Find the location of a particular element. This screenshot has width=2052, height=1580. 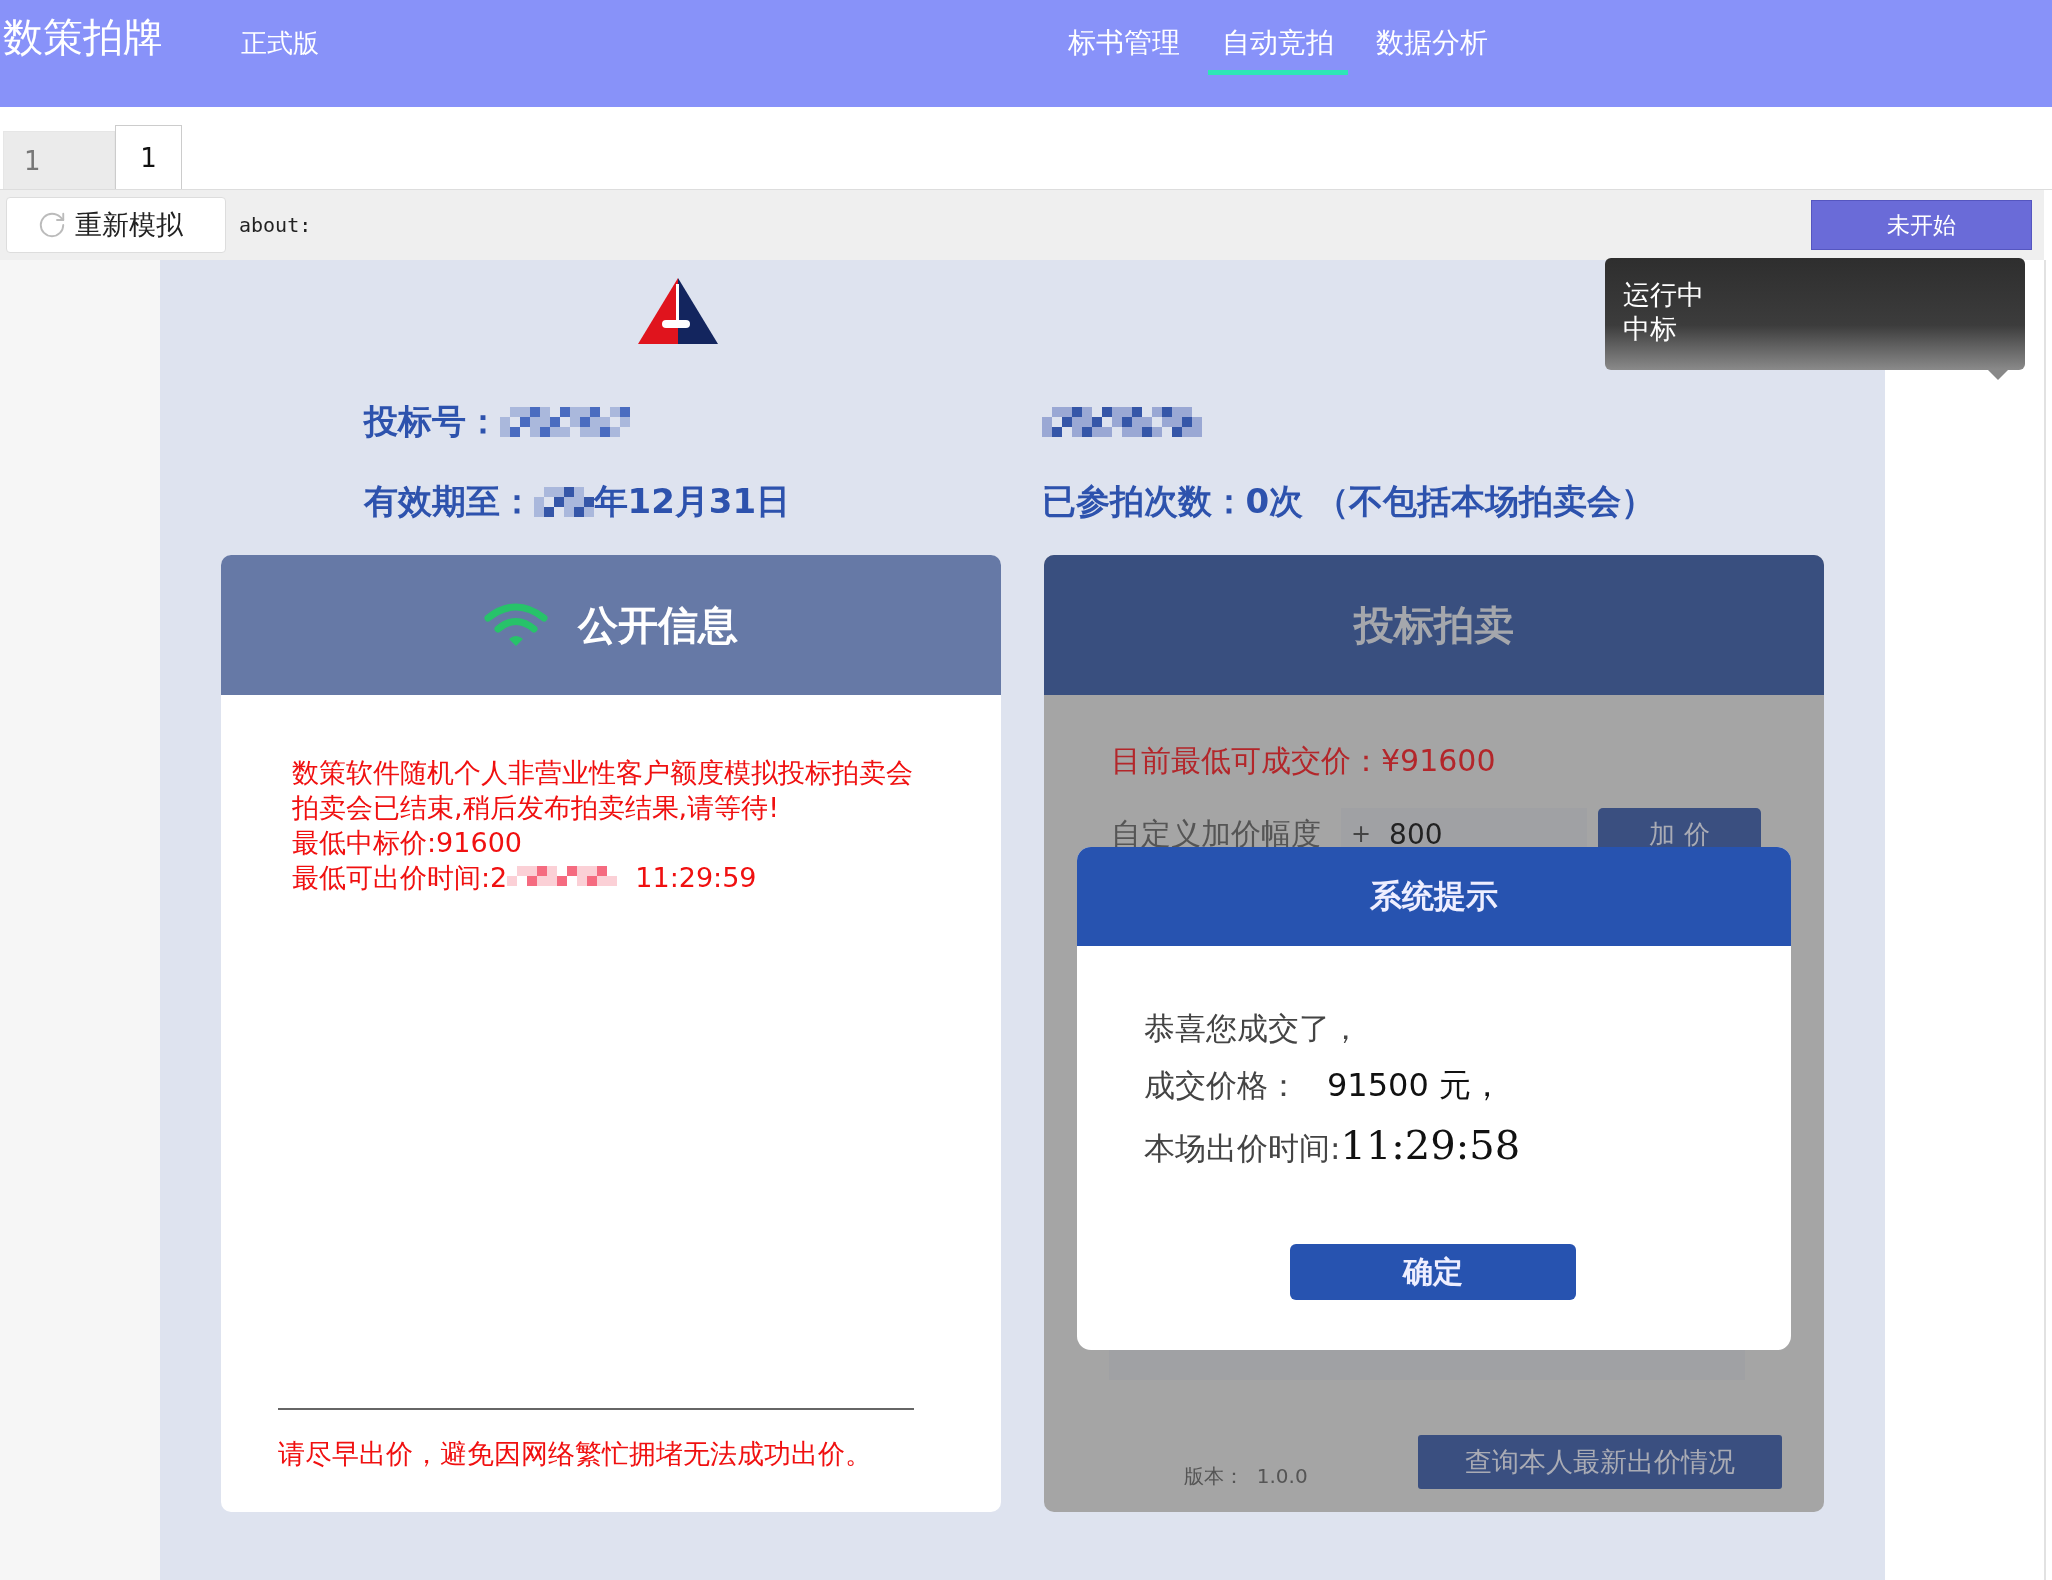

address-text: about: is located at coordinates (275, 225).